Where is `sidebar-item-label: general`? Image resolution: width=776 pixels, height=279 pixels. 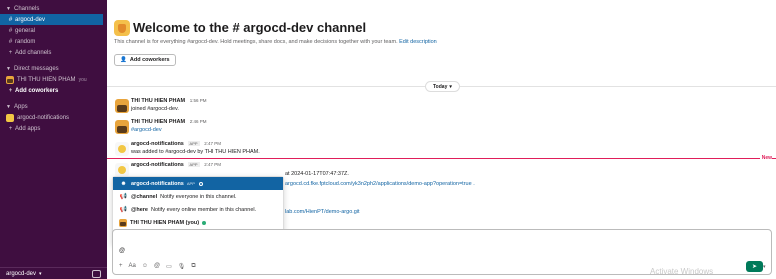 sidebar-item-label: general is located at coordinates (25, 30).